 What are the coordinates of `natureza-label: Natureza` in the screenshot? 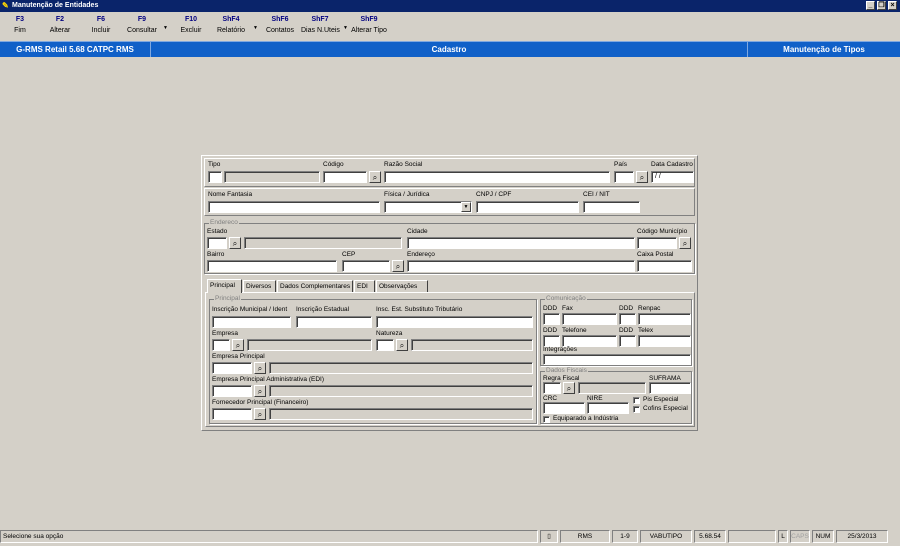 It's located at (389, 333).